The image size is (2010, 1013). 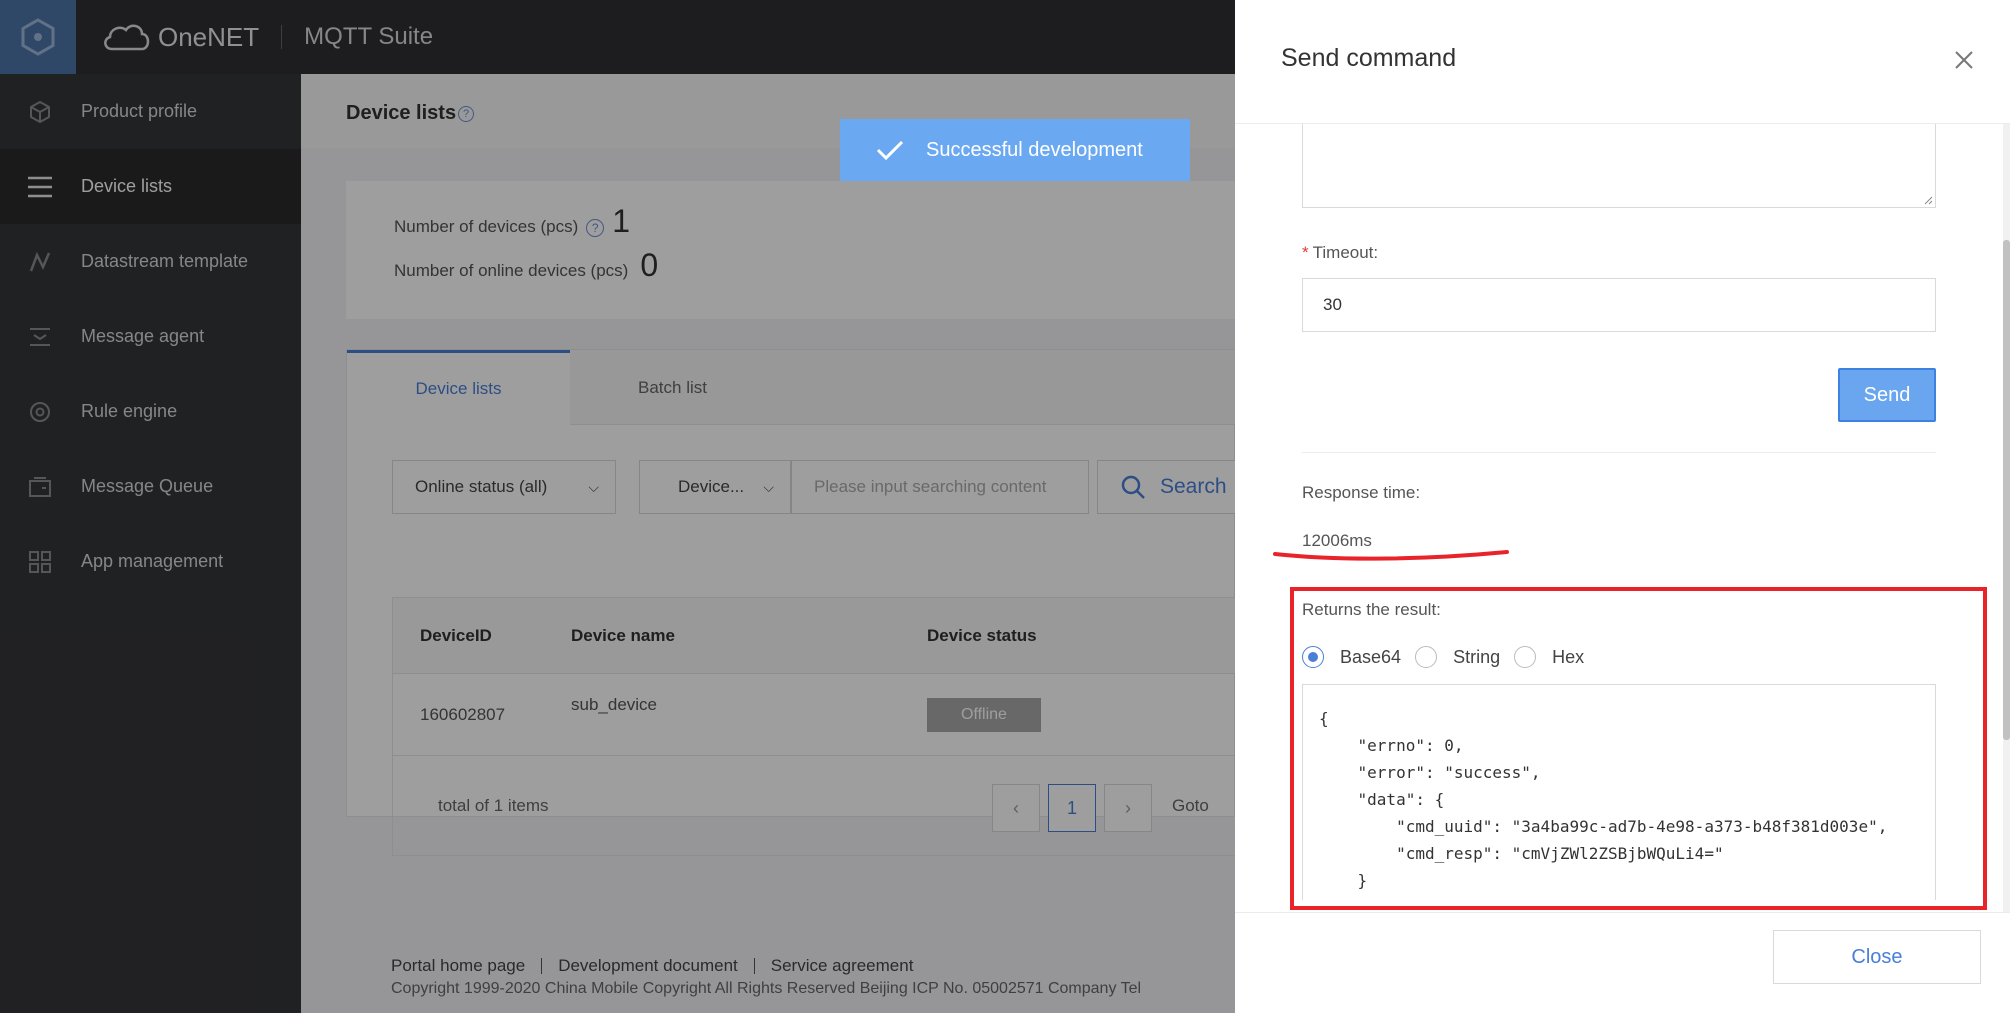 I want to click on close-icon, so click(x=1964, y=60).